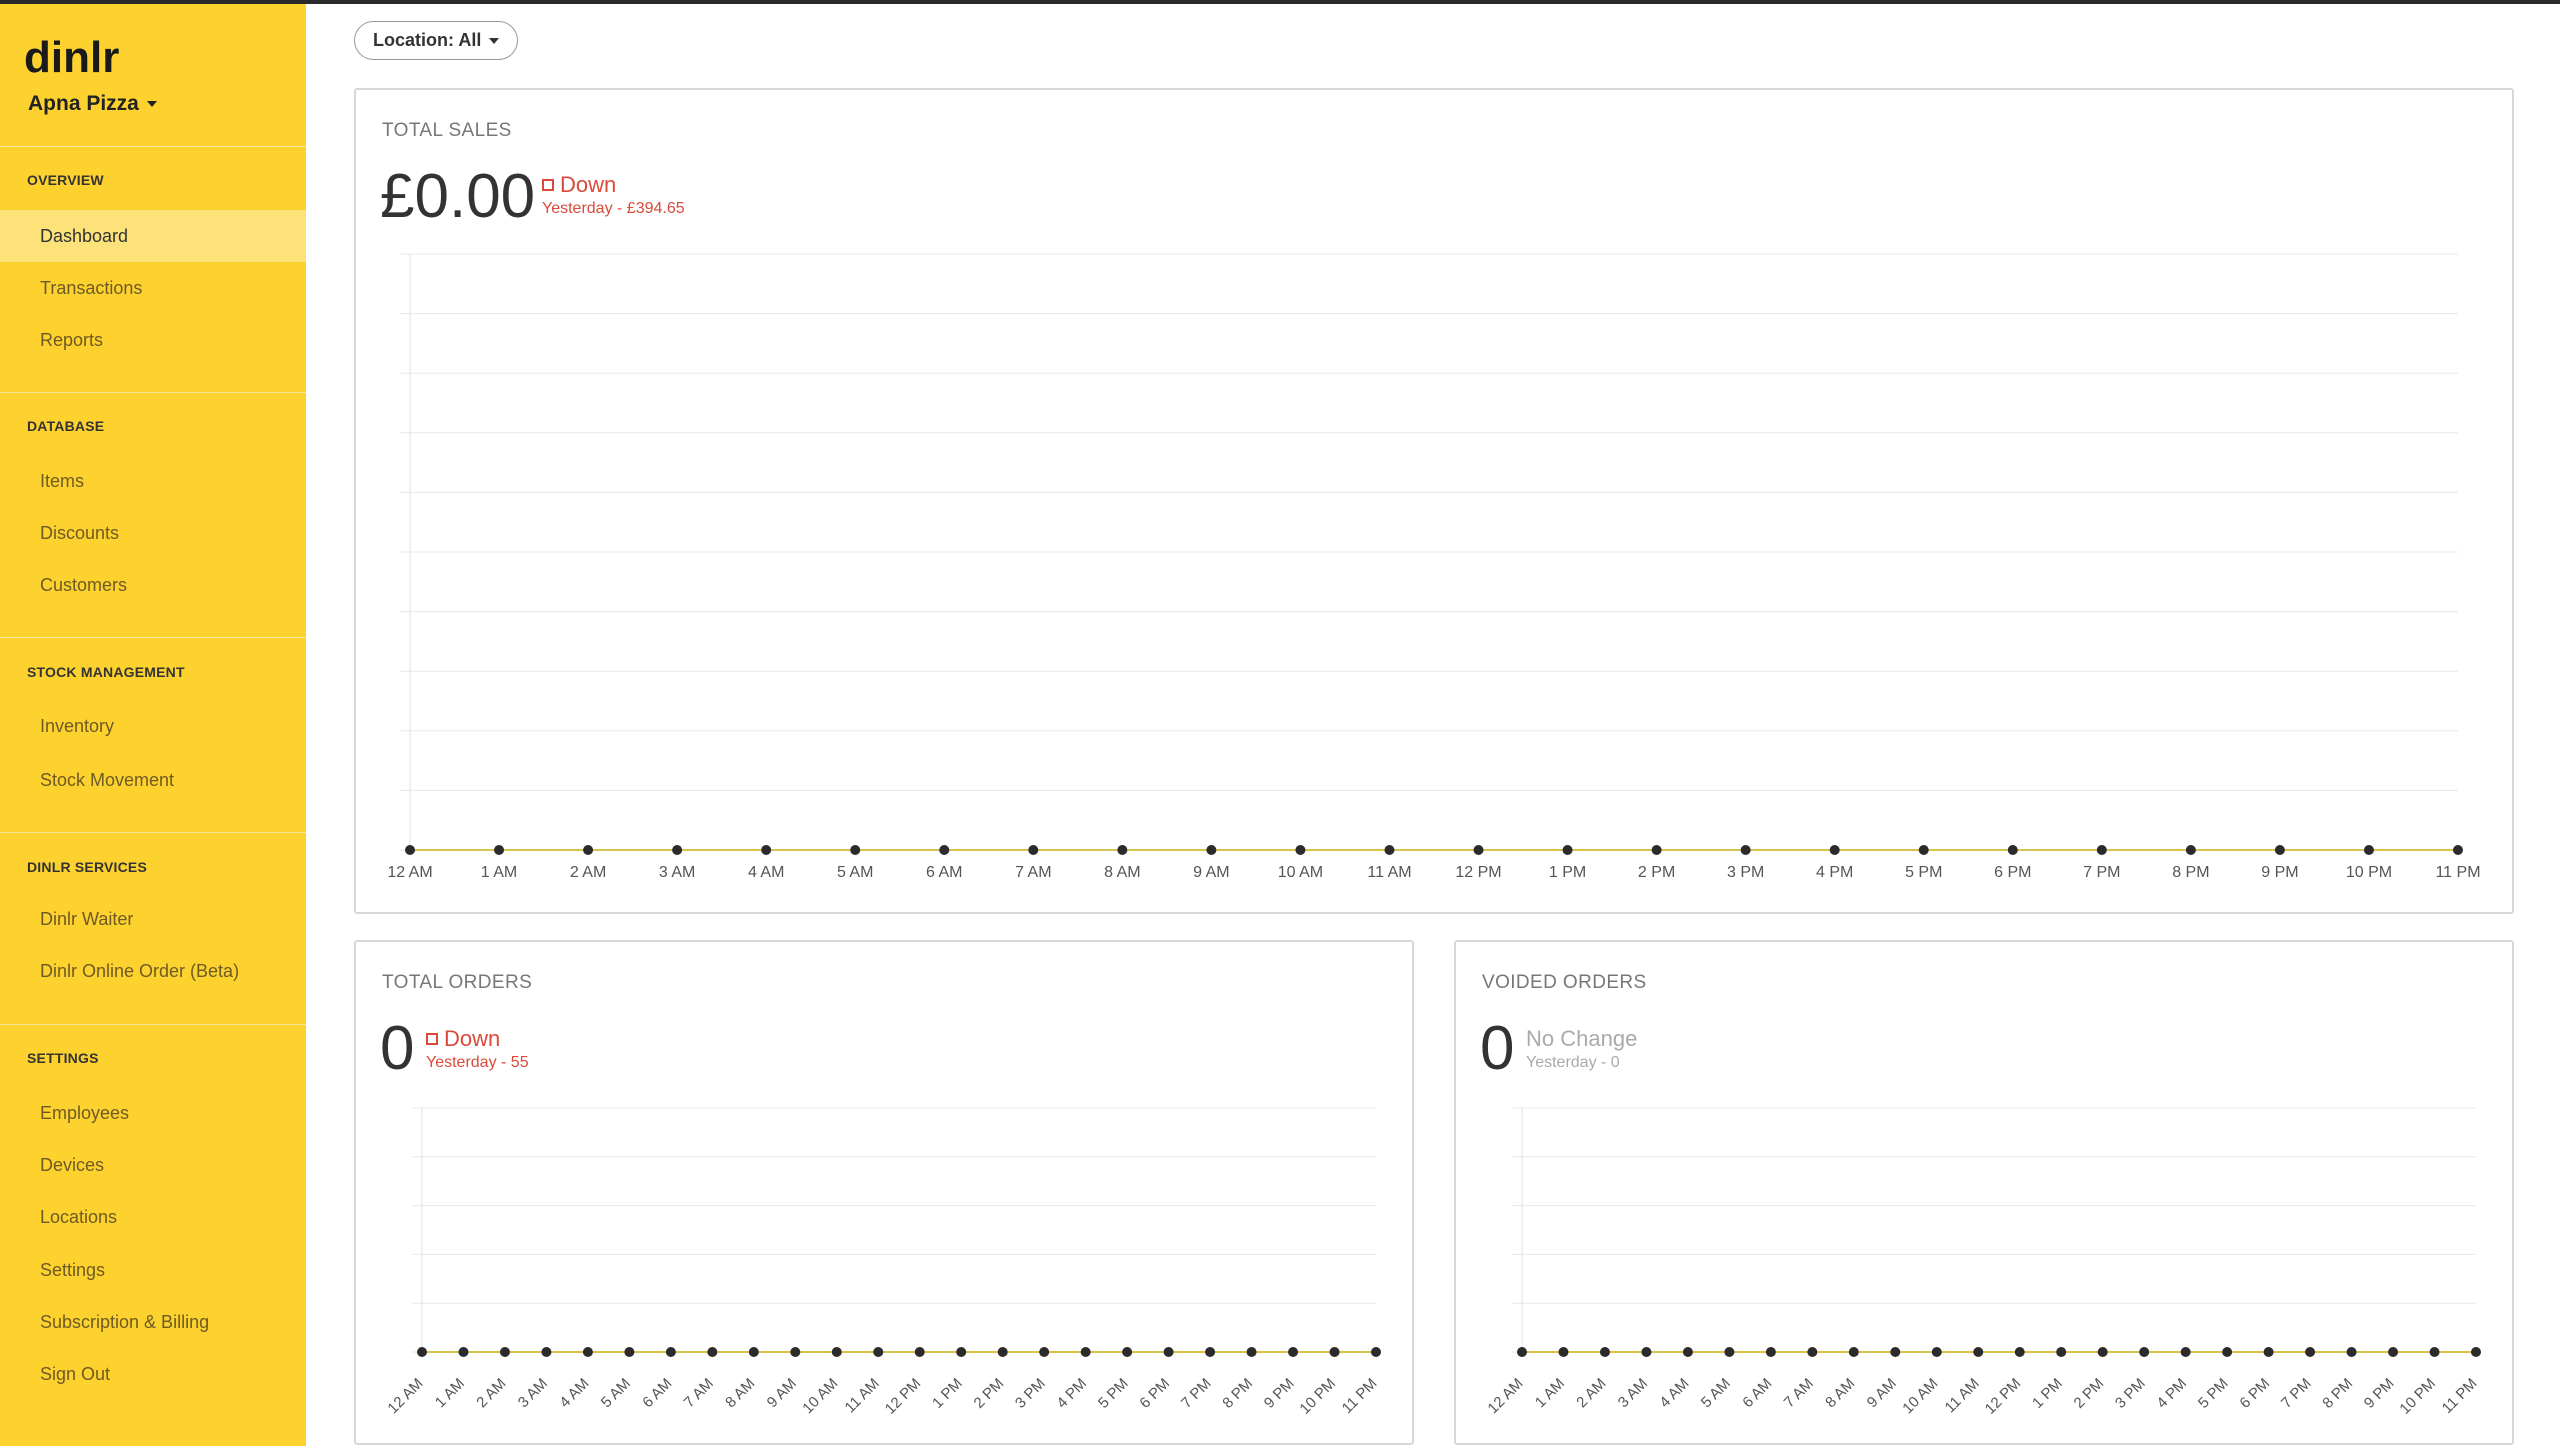 The width and height of the screenshot is (2560, 1446). Describe the element at coordinates (153, 533) in the screenshot. I see `sidebar-item-discounts: Discounts` at that location.